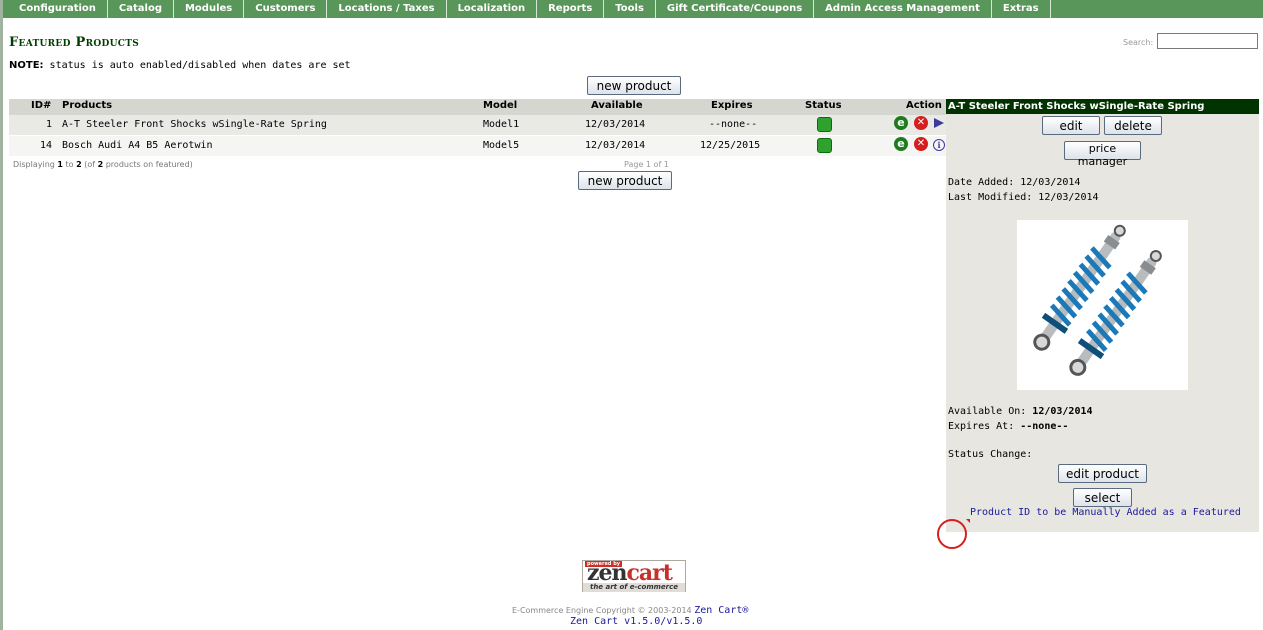 This screenshot has height=630, width=1263. What do you see at coordinates (1023, 197) in the screenshot?
I see `last-modified: Last Modified: 12/03/2014` at bounding box center [1023, 197].